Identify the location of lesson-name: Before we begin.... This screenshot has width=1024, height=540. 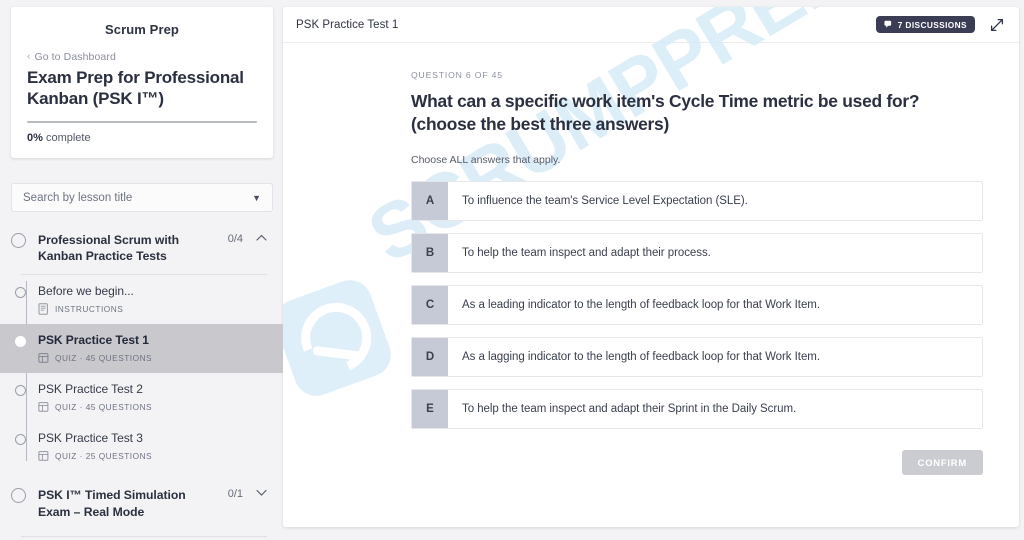
(86, 291).